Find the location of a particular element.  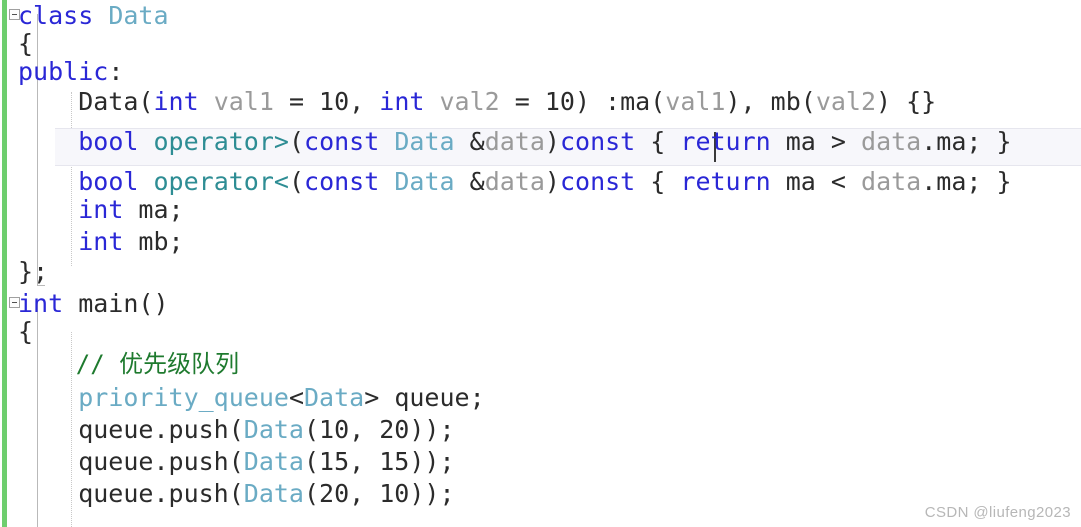

code-token: mb; is located at coordinates (153, 241).